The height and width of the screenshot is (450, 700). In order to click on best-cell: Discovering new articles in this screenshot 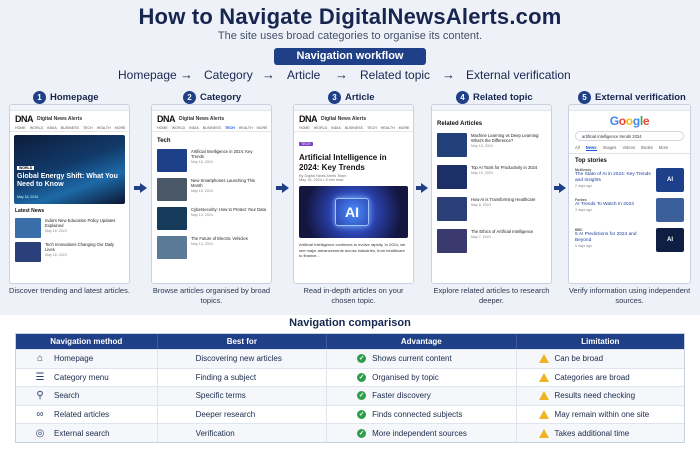, I will do `click(243, 359)`.